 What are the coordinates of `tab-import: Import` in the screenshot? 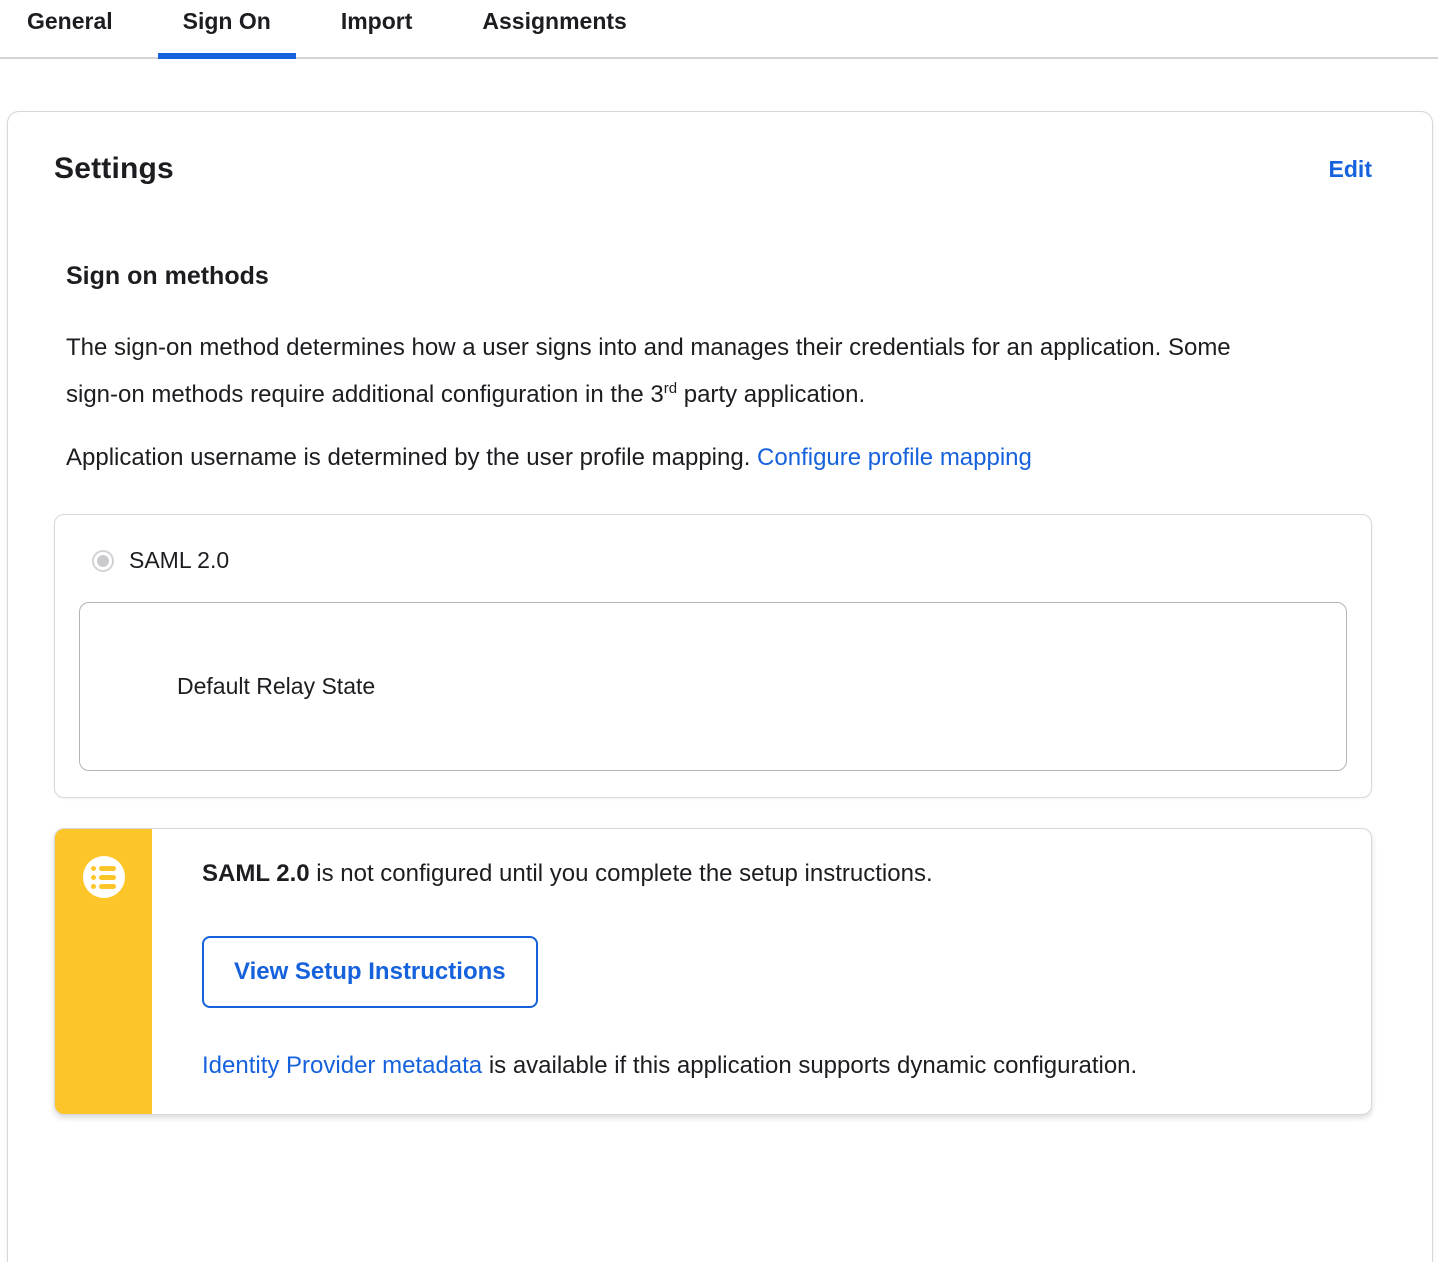 It's located at (377, 33).